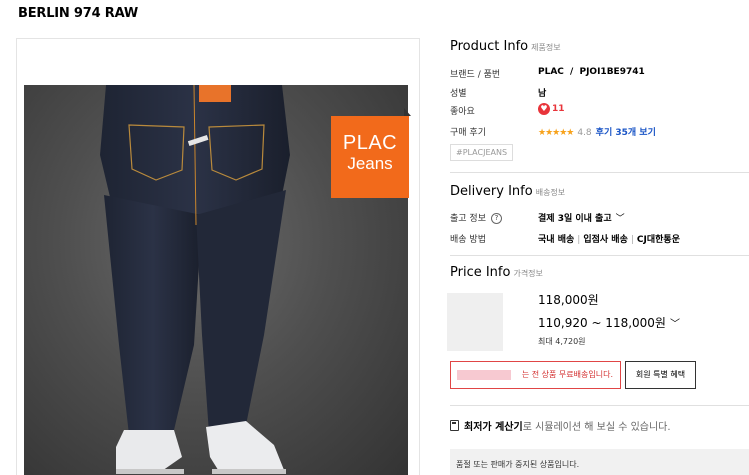  I want to click on brand-label: 브랜드 / 품번, so click(475, 75).